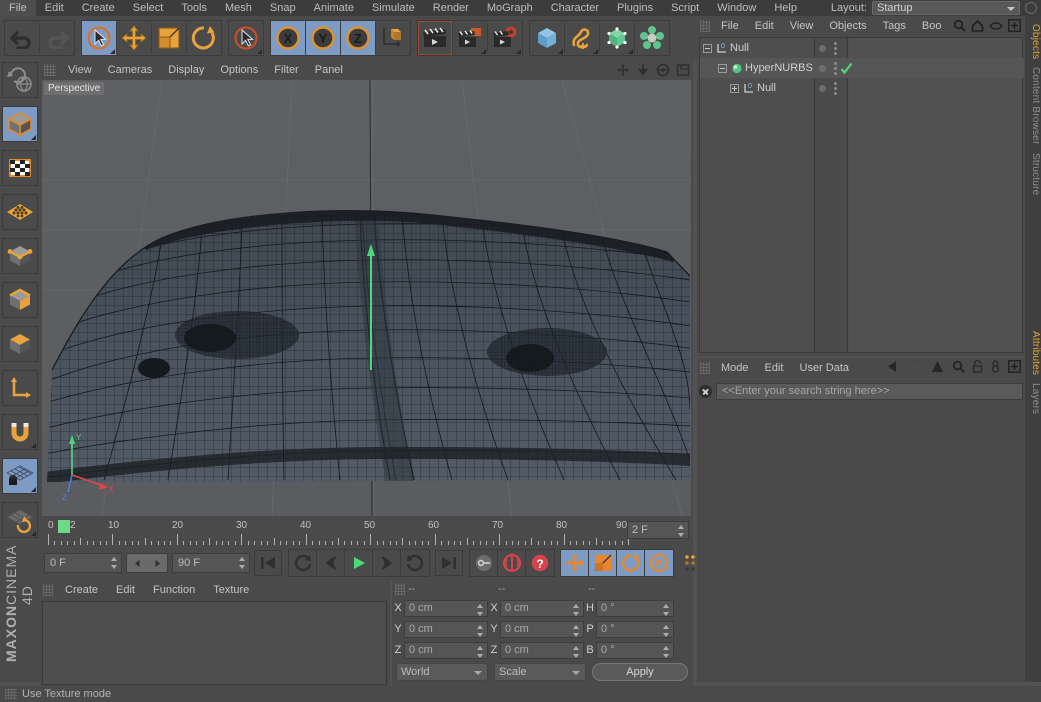 The image size is (1041, 702). I want to click on expand-expander-icon, so click(734, 88).